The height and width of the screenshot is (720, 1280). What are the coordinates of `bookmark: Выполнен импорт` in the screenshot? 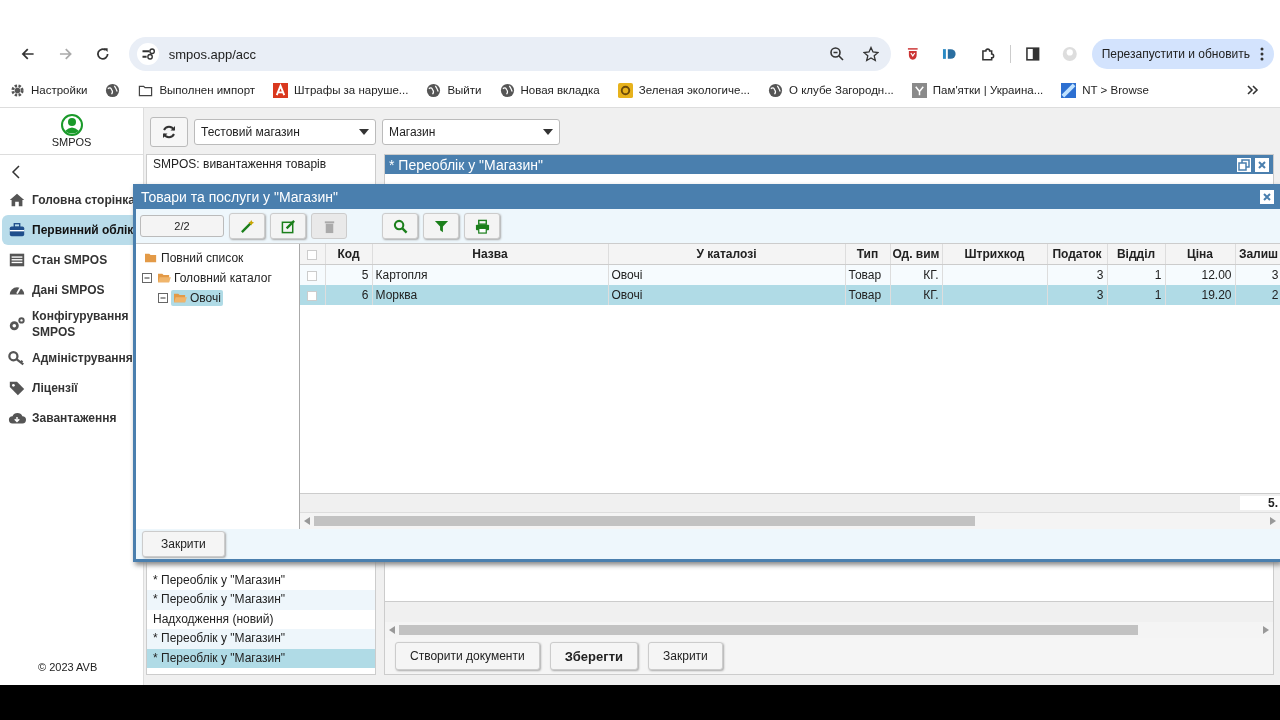 It's located at (197, 90).